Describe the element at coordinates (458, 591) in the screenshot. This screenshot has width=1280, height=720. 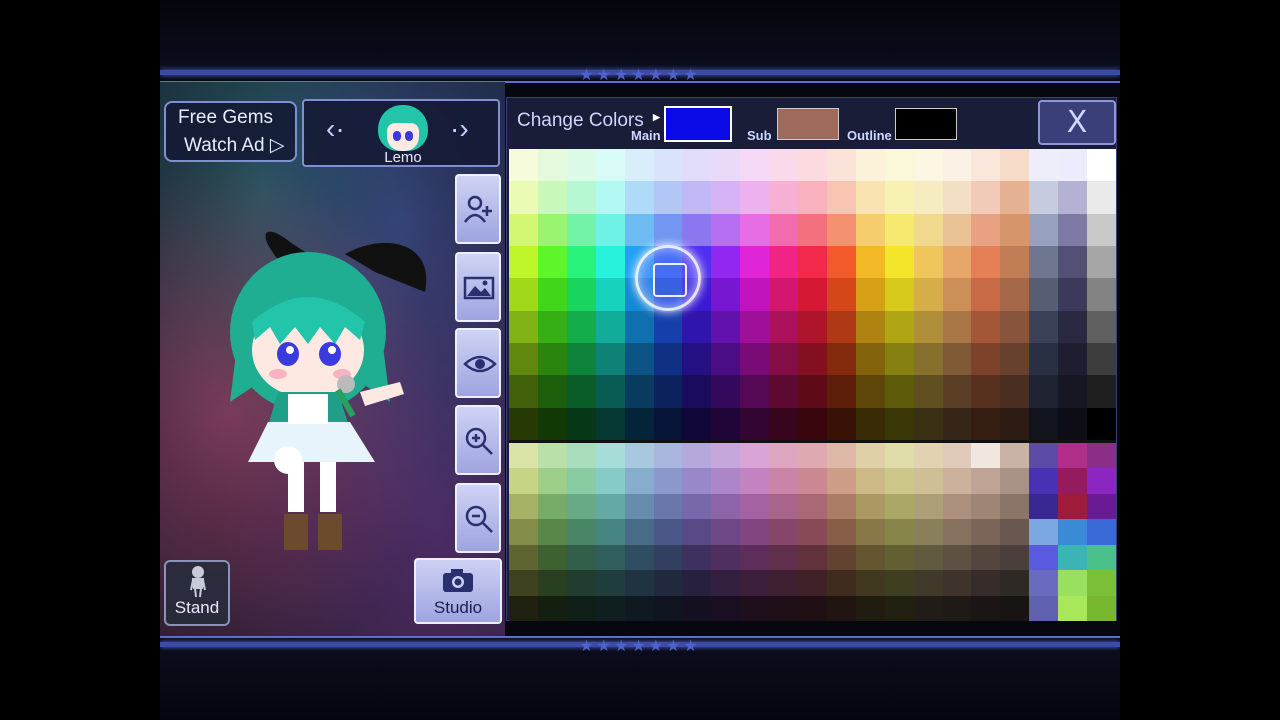
I see `studio-button: Studio` at that location.